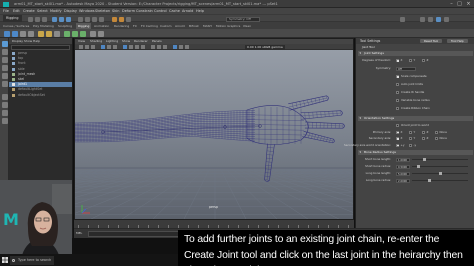 The height and width of the screenshot is (266, 474). I want to click on insert-joint-icon, so click(15, 33).